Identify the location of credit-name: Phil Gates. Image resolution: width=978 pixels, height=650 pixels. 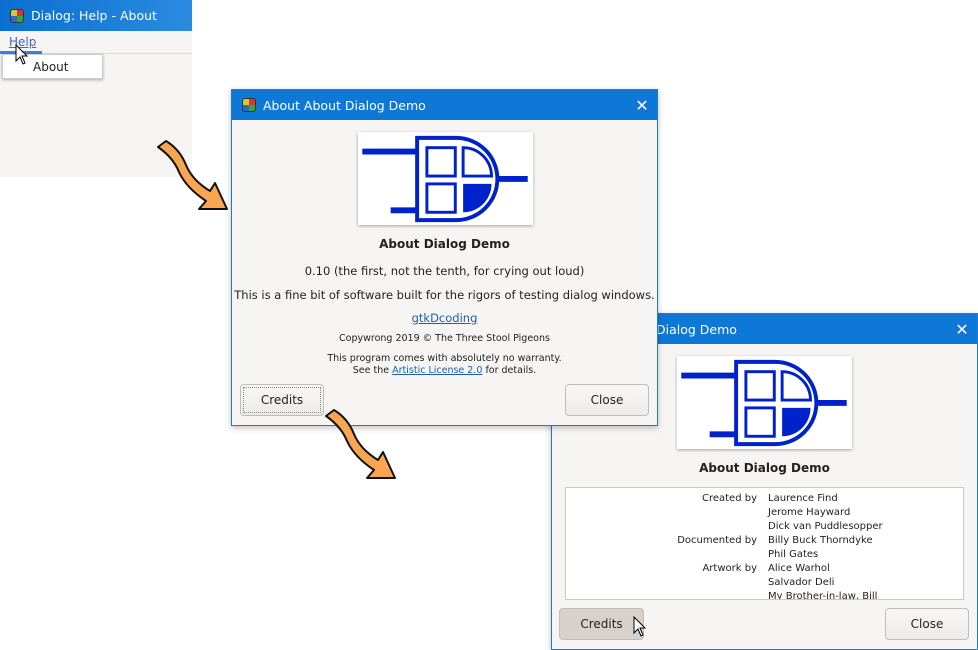
(793, 554).